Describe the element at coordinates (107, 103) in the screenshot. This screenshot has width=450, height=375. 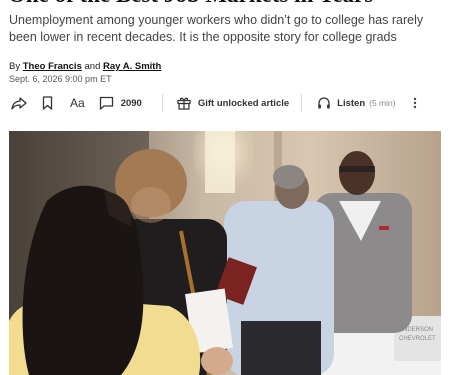
I see `comment-icon` at that location.